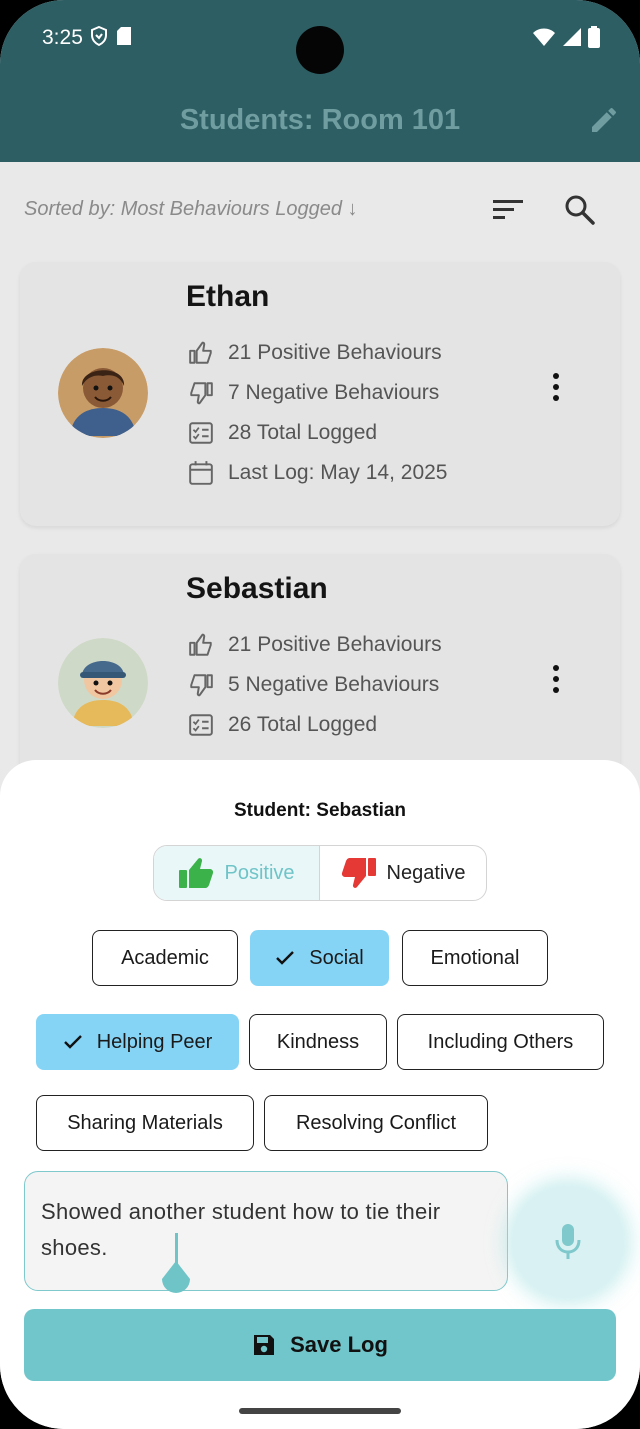  I want to click on save-log-label: Save Log, so click(339, 1344).